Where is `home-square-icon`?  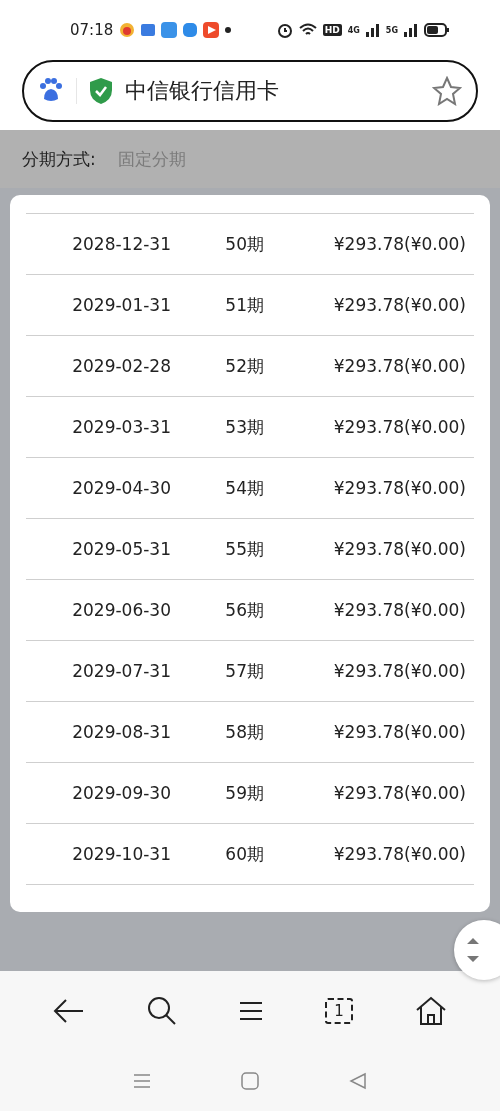 home-square-icon is located at coordinates (250, 1081).